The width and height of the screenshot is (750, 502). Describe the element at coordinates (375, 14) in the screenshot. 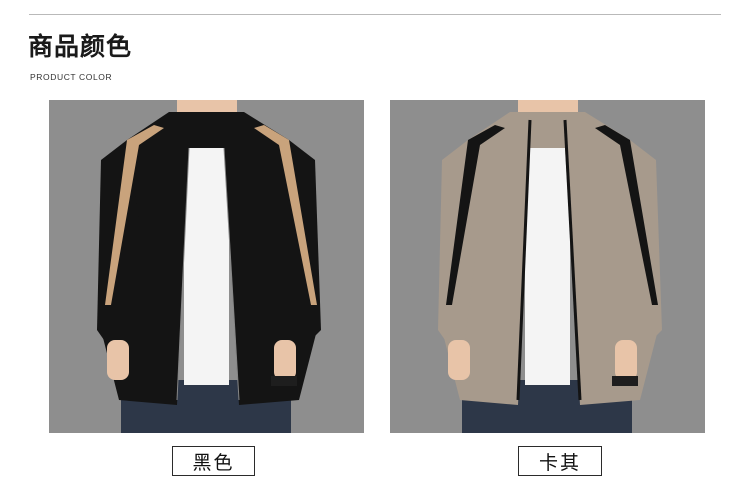

I see `top-divider` at that location.